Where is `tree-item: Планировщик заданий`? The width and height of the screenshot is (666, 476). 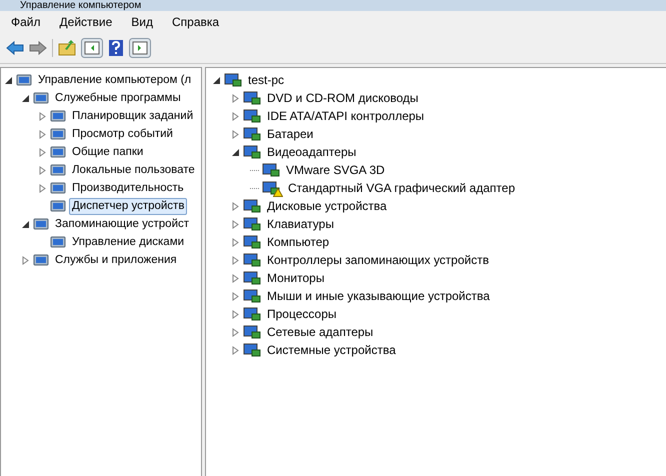
tree-item: Планировщик заданий is located at coordinates (132, 116).